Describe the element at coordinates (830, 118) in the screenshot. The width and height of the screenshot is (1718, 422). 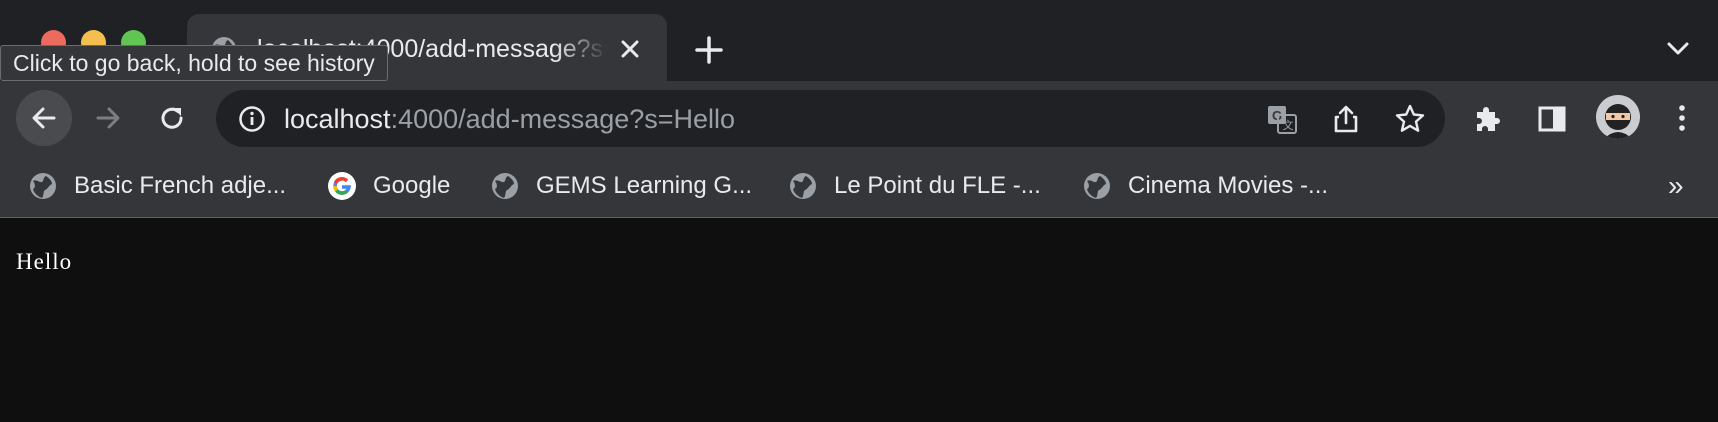
I see `address-bar: localhost:4000/add-message?s=Hello G 文` at that location.